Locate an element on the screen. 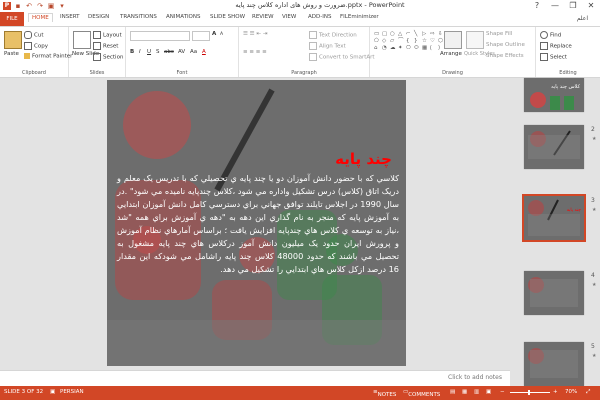  slide-thumbnail-2-picture is located at coordinates (554, 144).